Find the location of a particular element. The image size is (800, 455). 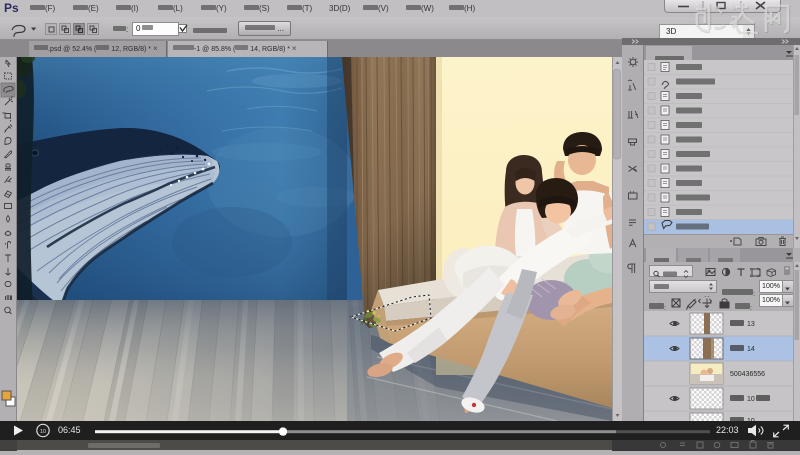

svg-text: 14 is located at coordinates (751, 349).